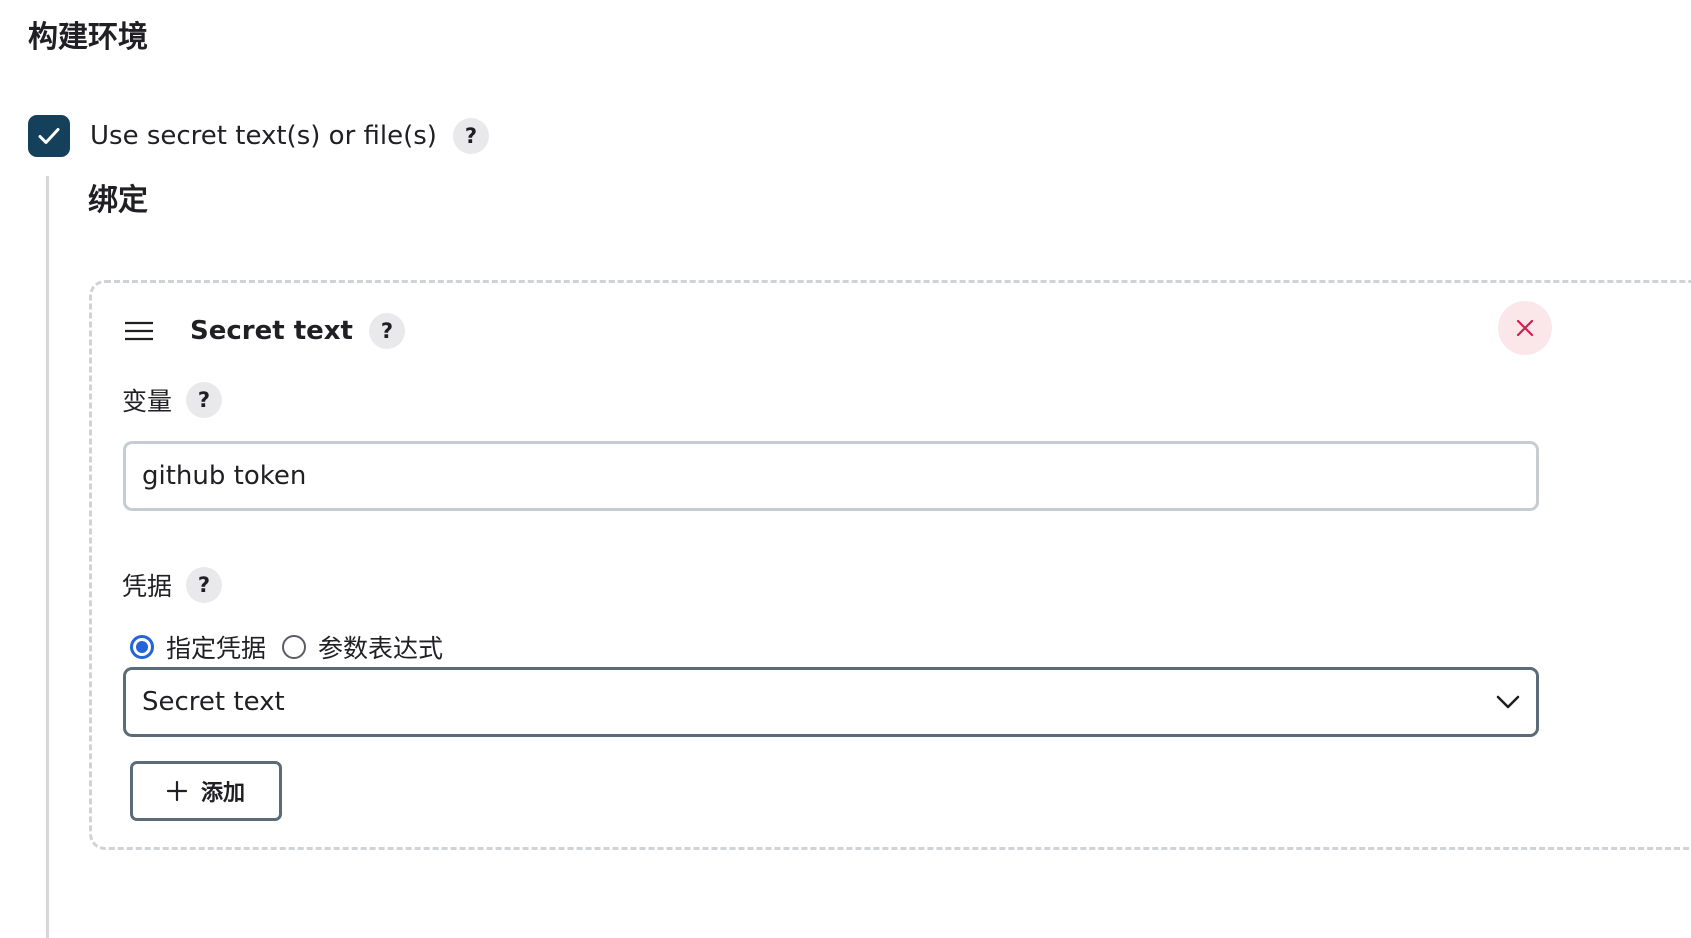 The width and height of the screenshot is (1691, 938). I want to click on plus-icon, so click(176, 791).